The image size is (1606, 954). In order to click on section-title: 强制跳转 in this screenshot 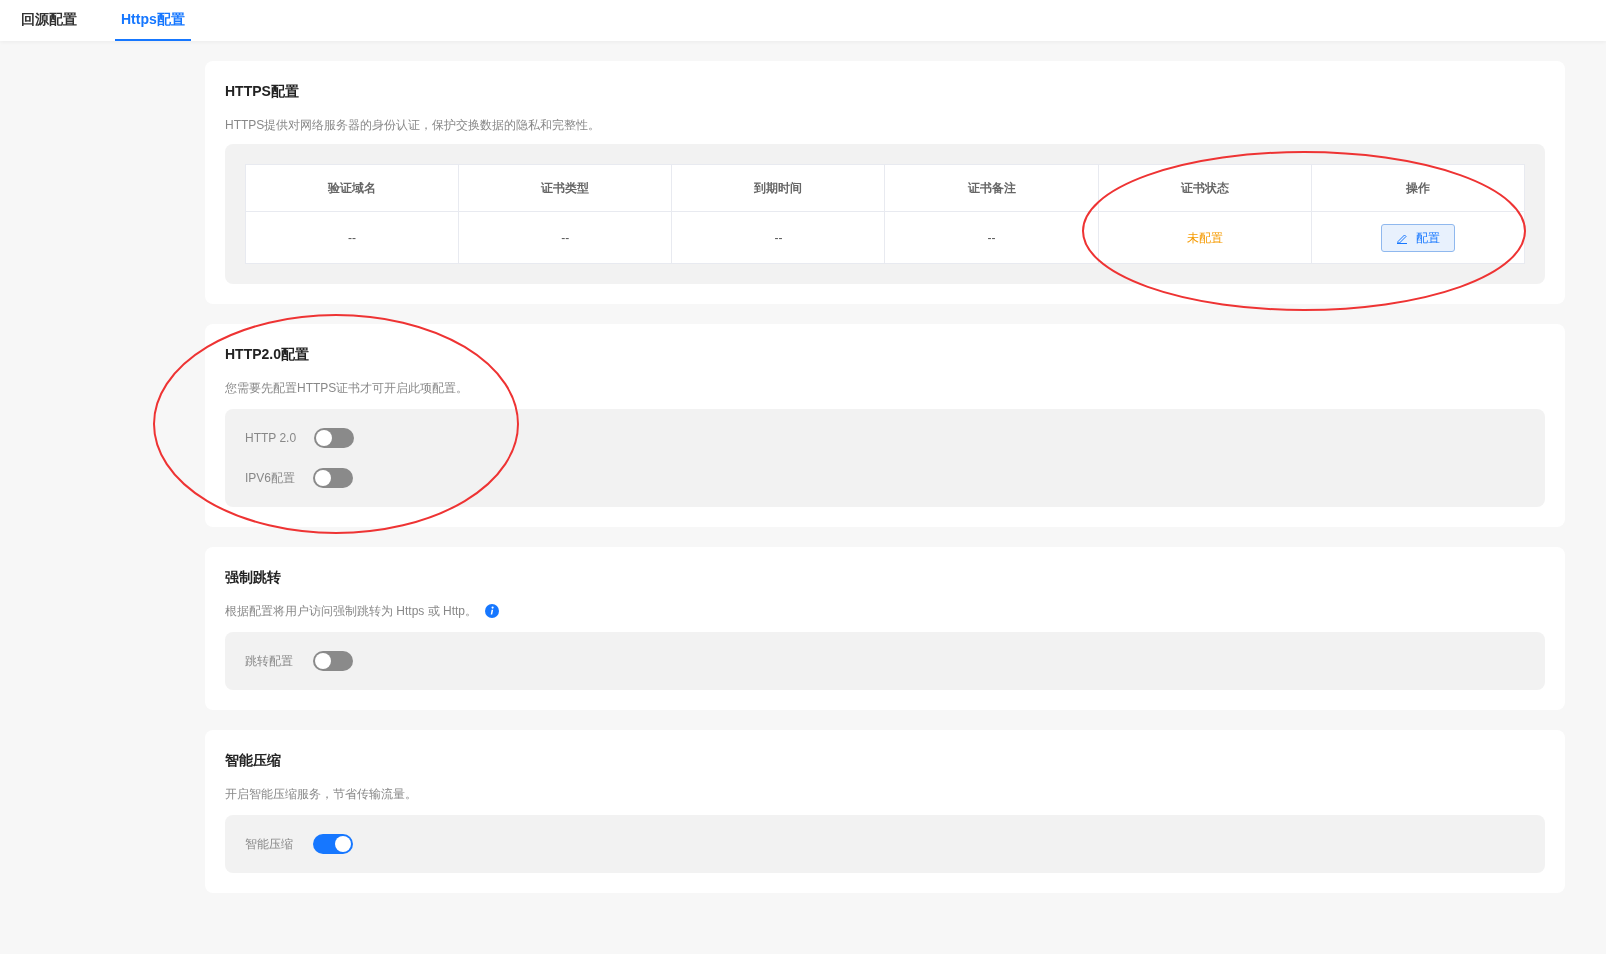, I will do `click(253, 577)`.